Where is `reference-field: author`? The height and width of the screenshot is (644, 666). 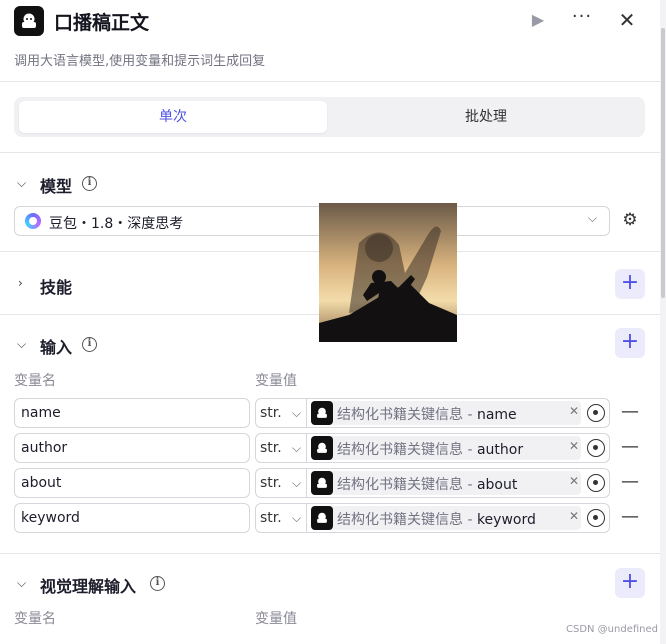
reference-field: author is located at coordinates (500, 450).